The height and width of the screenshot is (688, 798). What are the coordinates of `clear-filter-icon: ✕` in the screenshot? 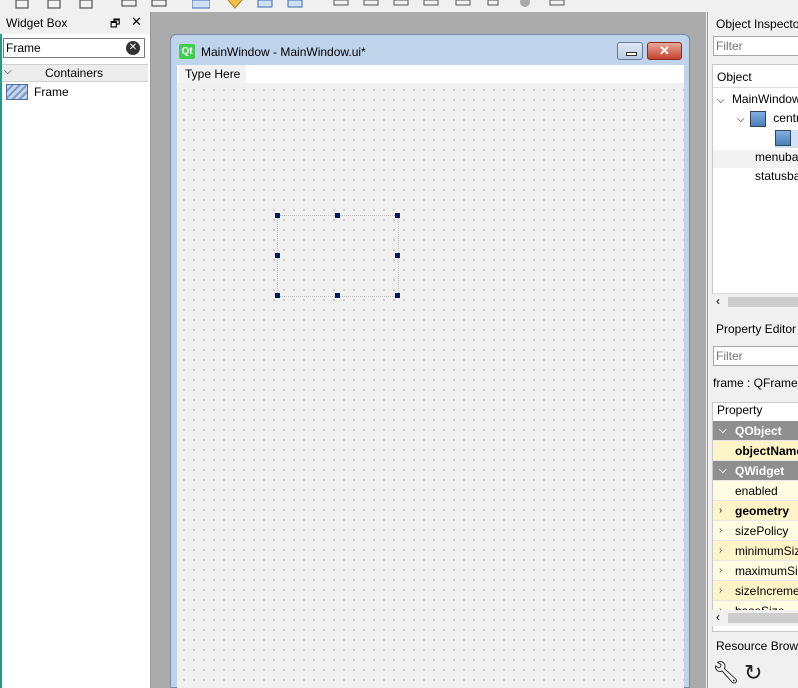 It's located at (133, 48).